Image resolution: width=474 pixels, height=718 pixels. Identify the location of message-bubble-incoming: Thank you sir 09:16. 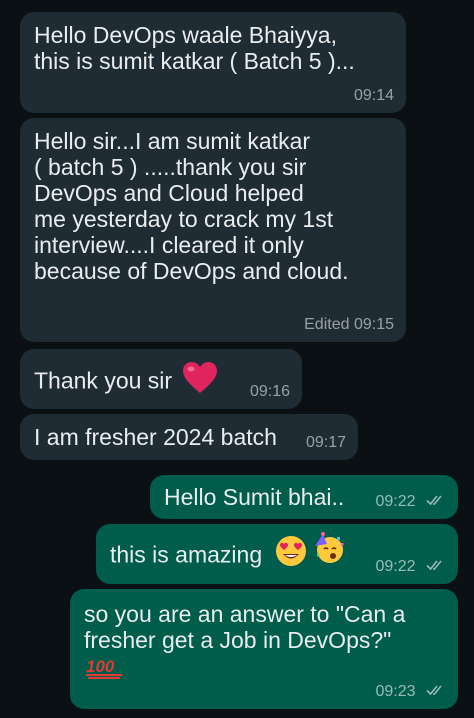
(161, 379).